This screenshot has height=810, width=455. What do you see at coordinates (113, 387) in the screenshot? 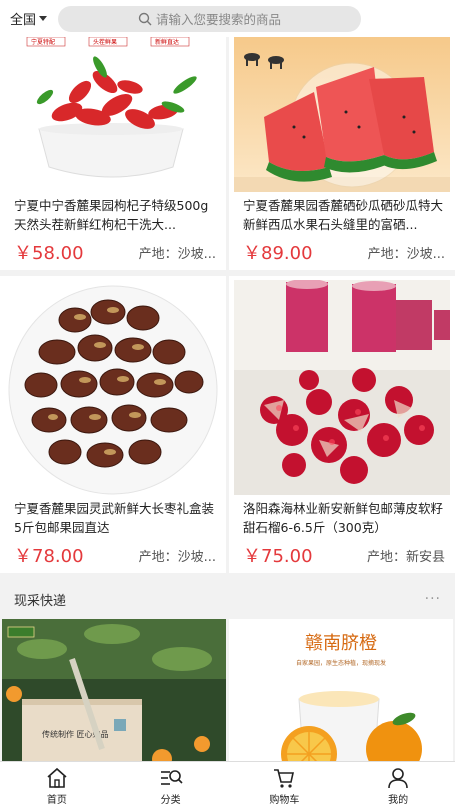
I see `product-image-dates` at bounding box center [113, 387].